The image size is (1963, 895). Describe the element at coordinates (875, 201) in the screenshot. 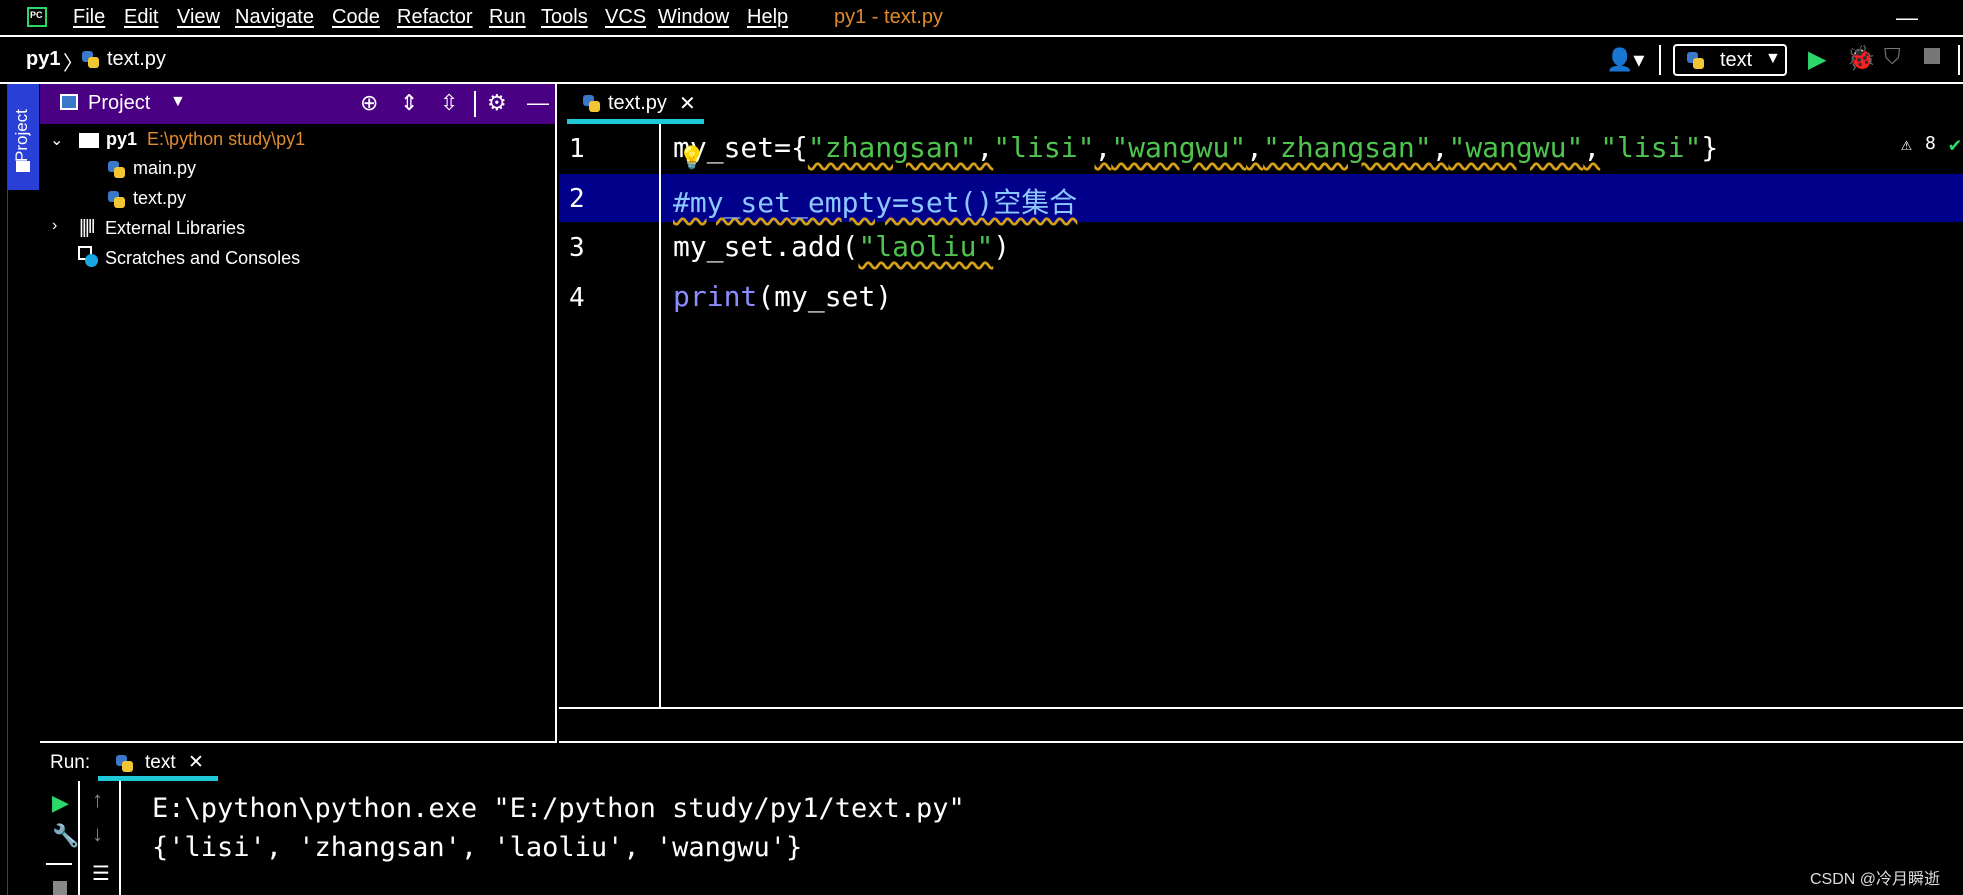

I see `code-line-2: #my_set_empty=set()空集合` at that location.